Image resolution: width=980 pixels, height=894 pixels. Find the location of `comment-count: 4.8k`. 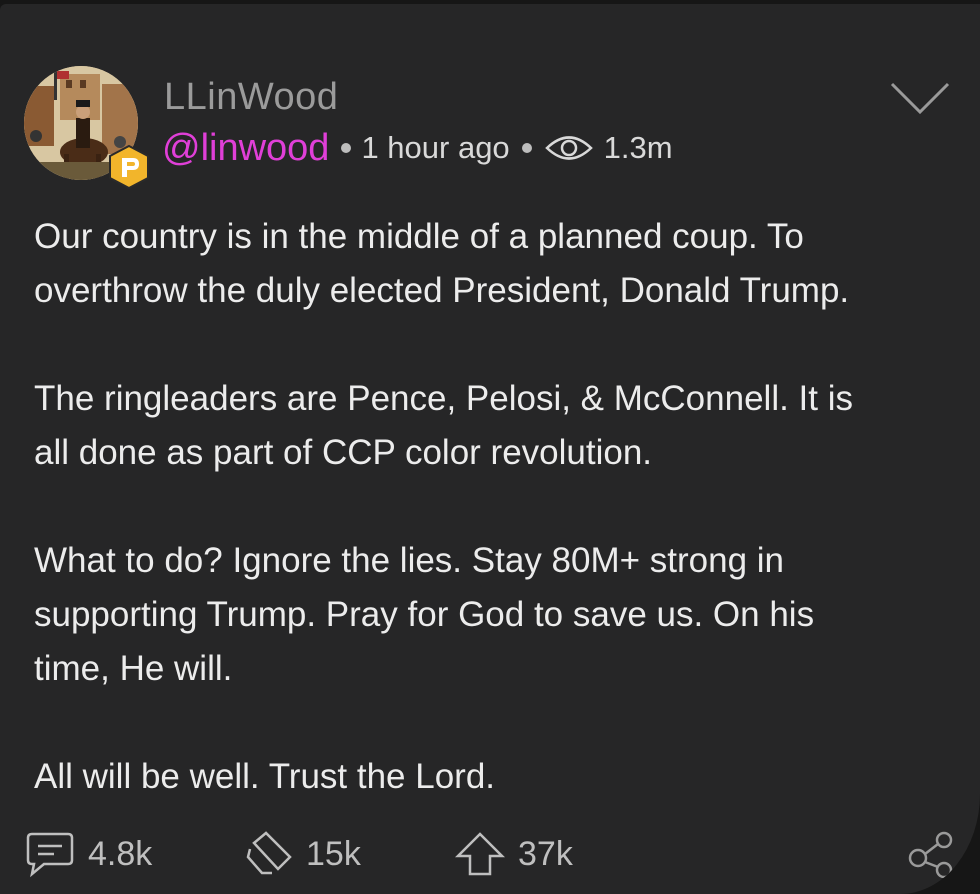

comment-count: 4.8k is located at coordinates (120, 853).